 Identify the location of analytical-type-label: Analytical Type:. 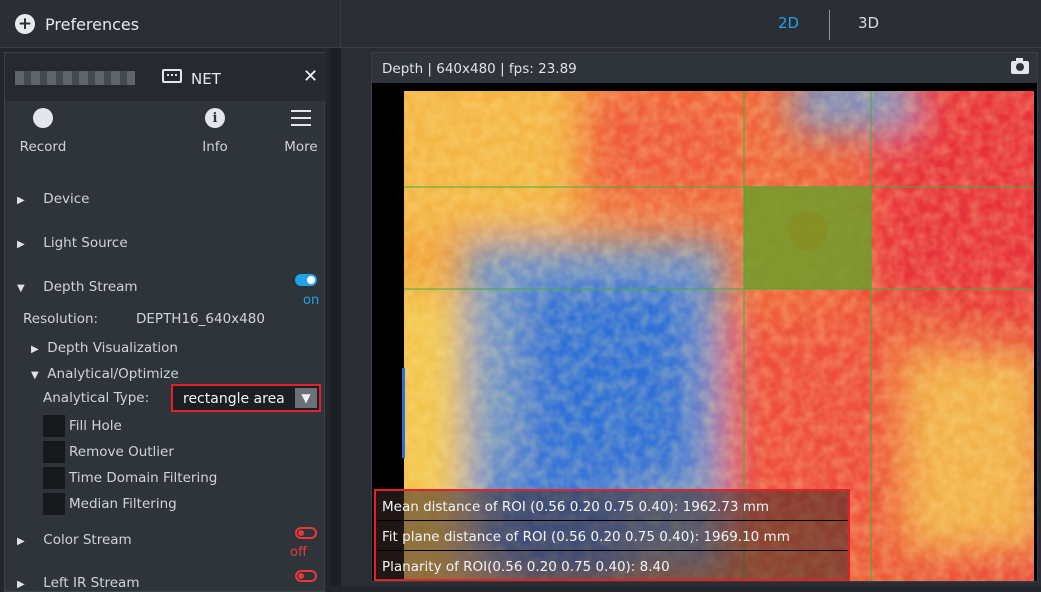
(96, 398).